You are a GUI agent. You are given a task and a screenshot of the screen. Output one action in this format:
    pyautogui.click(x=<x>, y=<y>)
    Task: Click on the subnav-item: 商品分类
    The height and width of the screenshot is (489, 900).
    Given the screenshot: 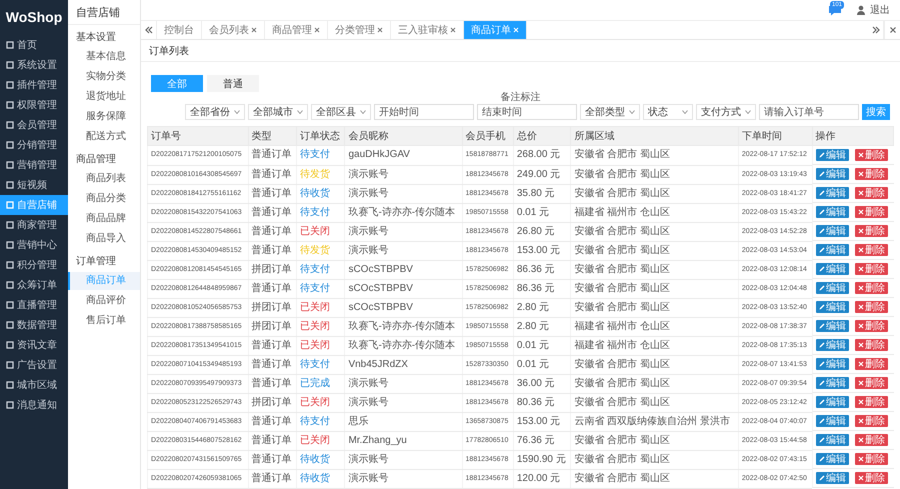 What is the action you would take?
    pyautogui.click(x=104, y=199)
    